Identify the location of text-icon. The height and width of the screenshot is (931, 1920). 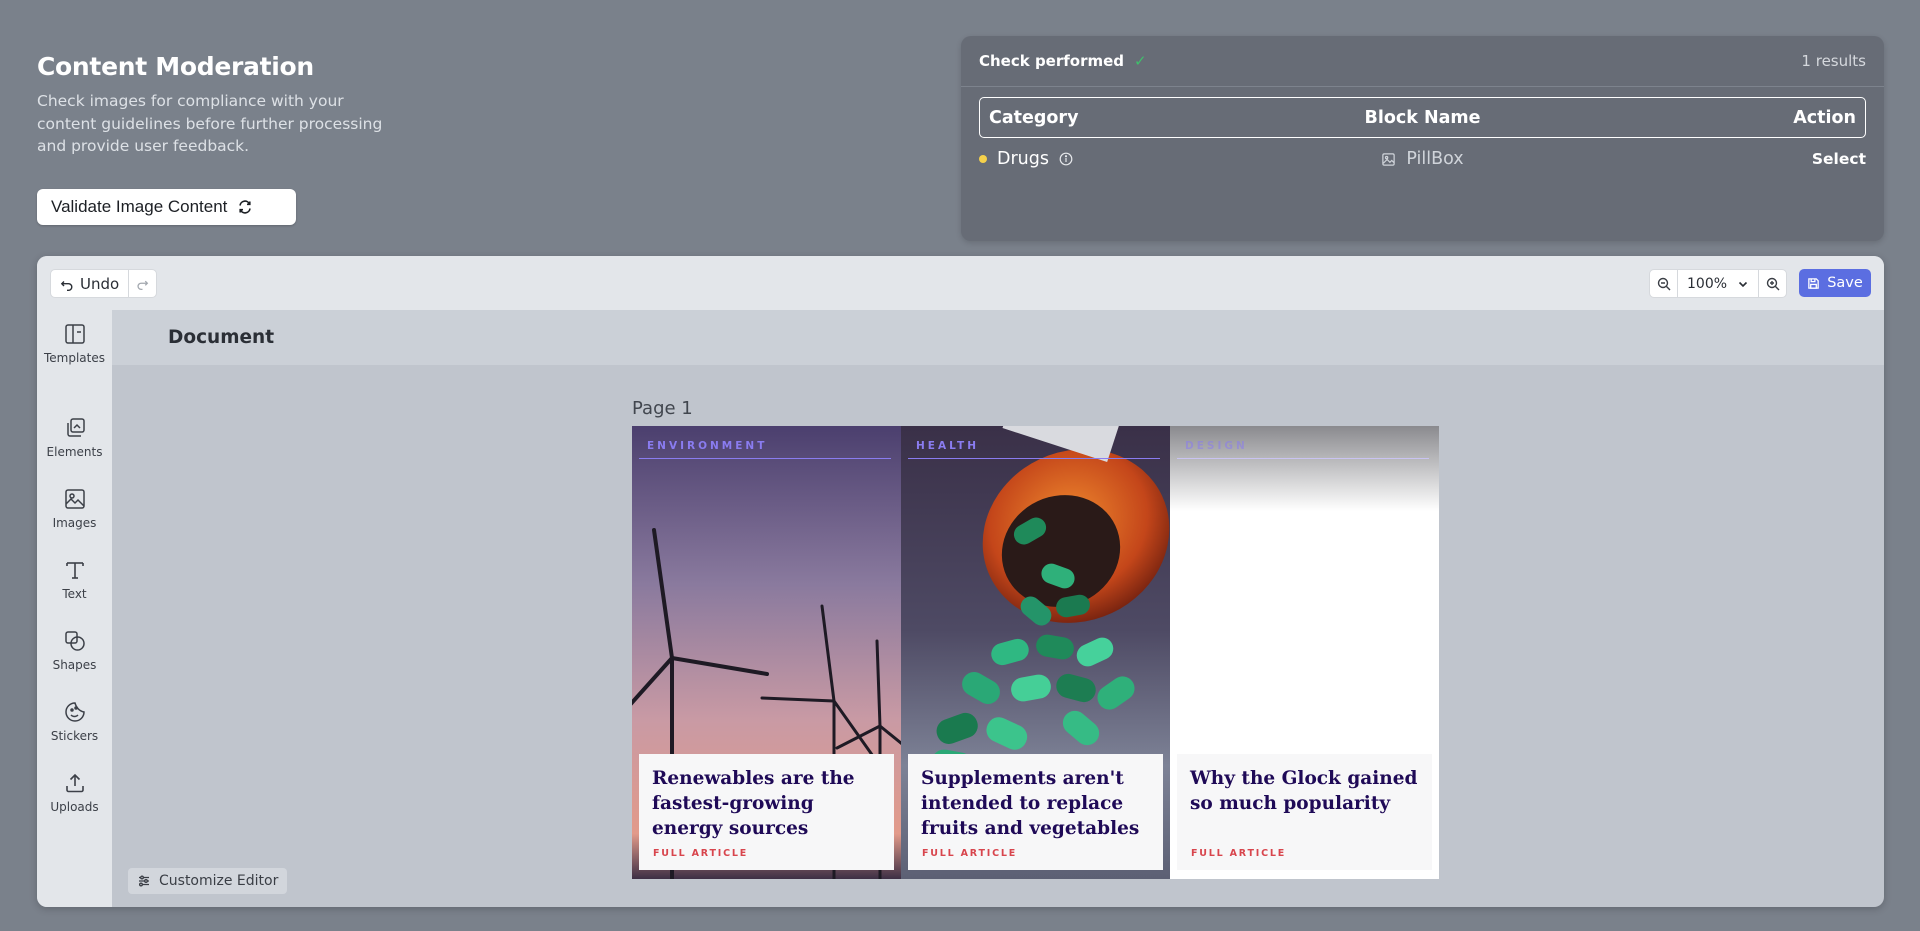
(74, 570).